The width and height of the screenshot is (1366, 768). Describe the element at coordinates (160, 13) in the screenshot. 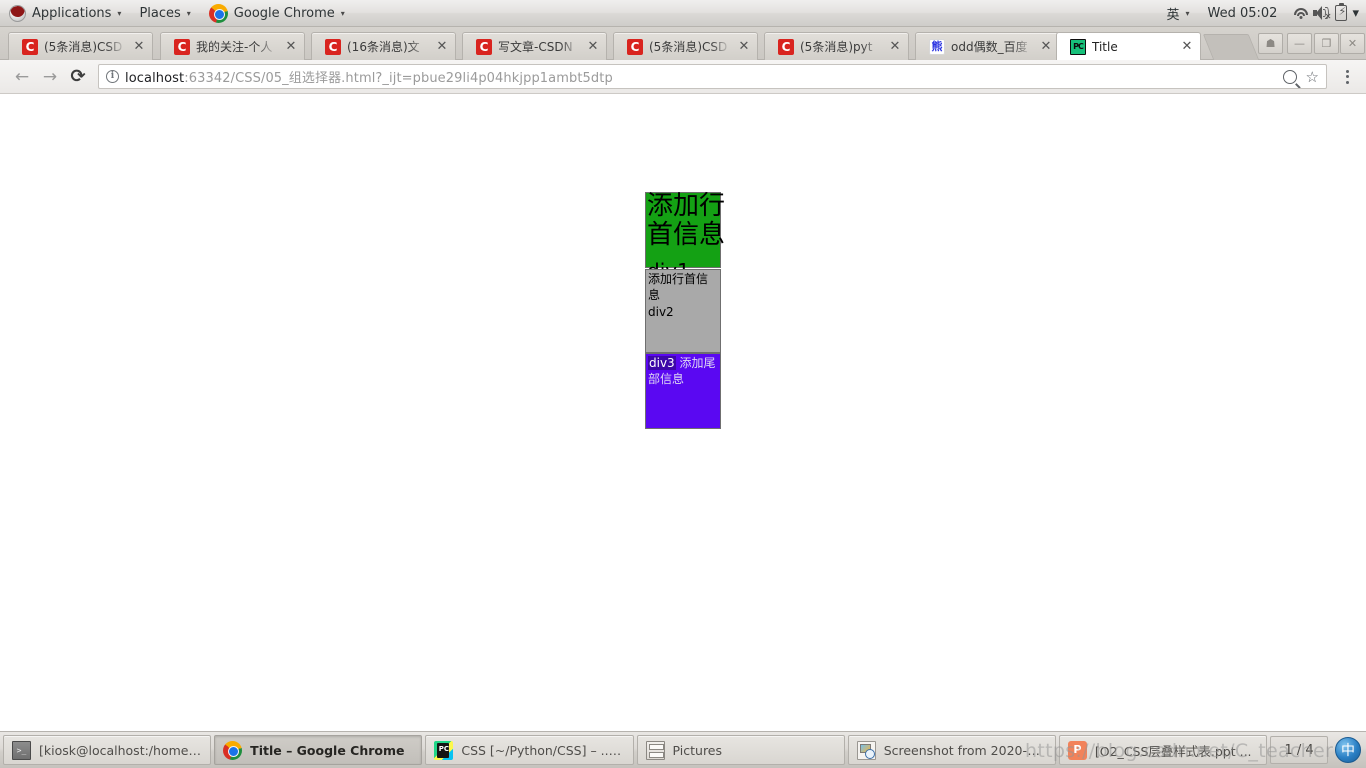

I see `places-menu-label: Places` at that location.